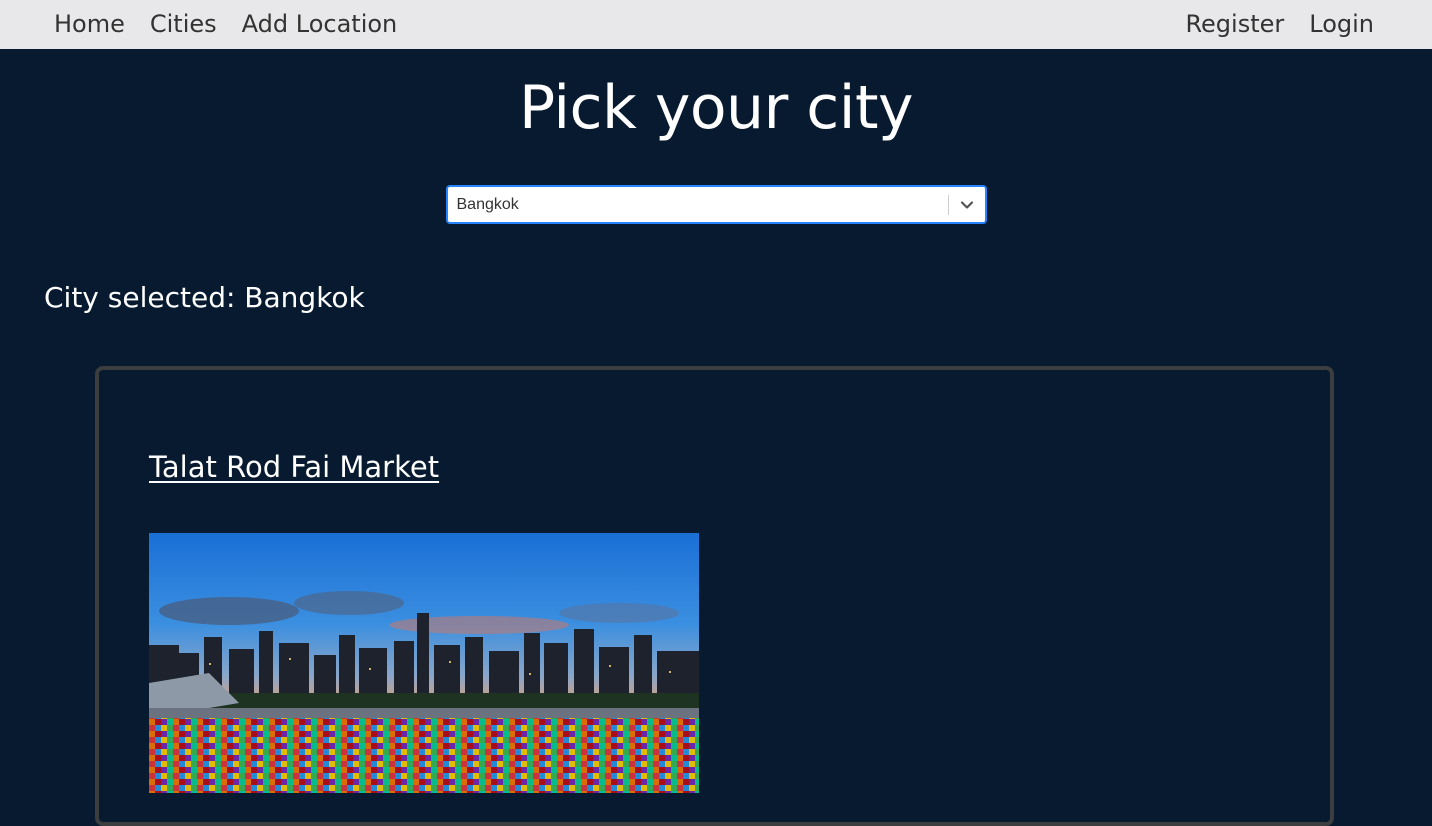  I want to click on location-title-link: Talat Rod Fai Market, so click(294, 467).